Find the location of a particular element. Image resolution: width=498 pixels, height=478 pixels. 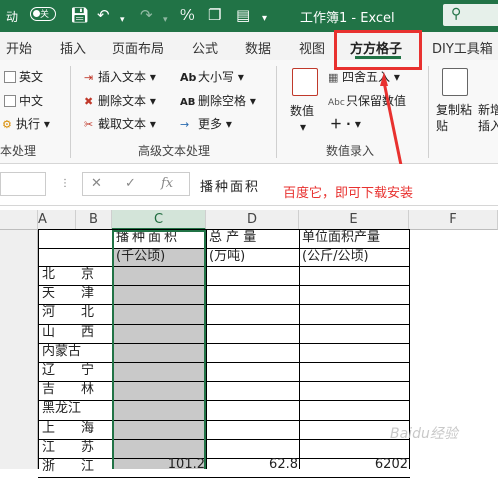

watermark: Baidu经验 is located at coordinates (424, 434).